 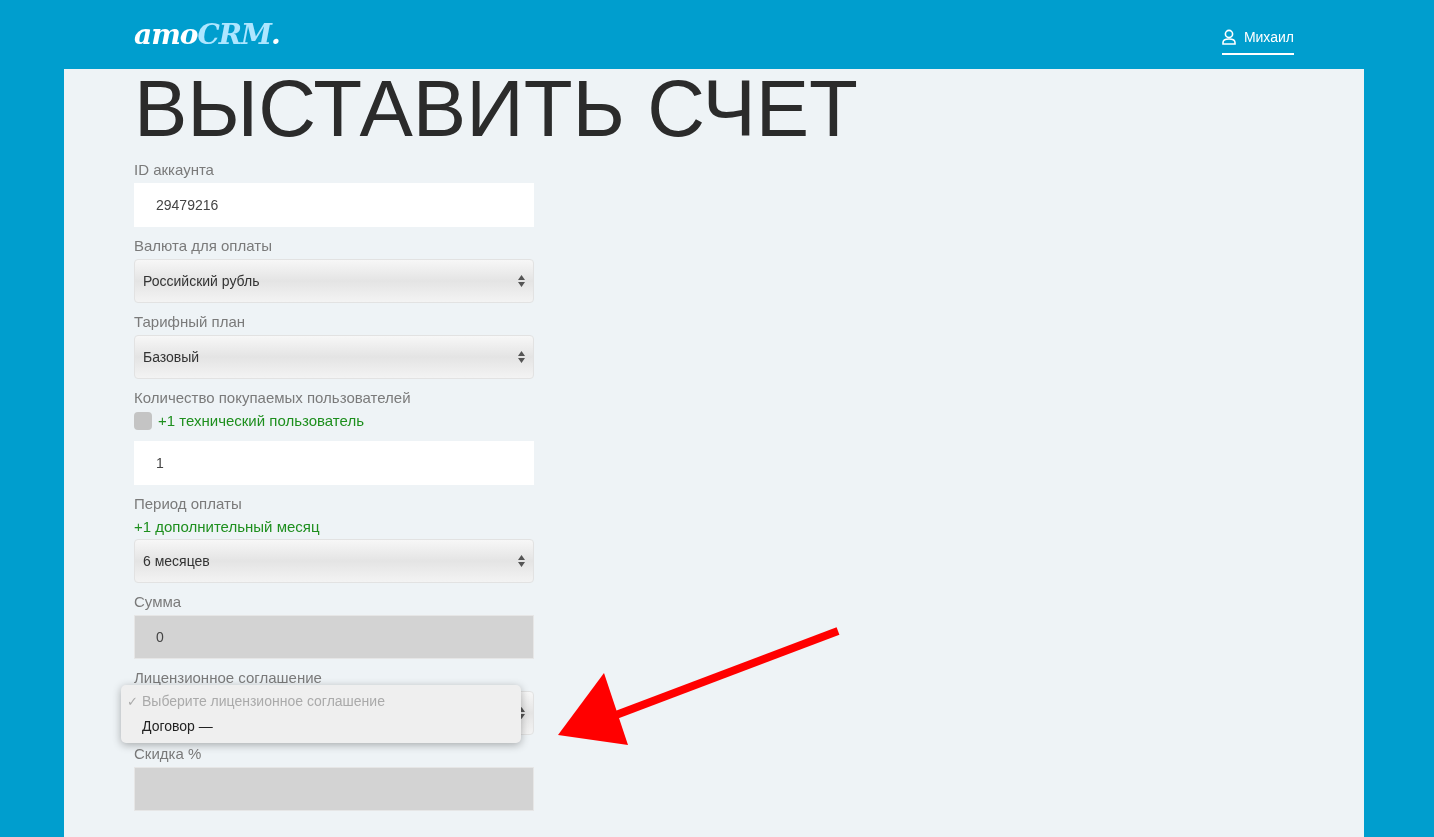 I want to click on page-title: ВЫСТАВИТЬ СЧЕТ, so click(x=496, y=109).